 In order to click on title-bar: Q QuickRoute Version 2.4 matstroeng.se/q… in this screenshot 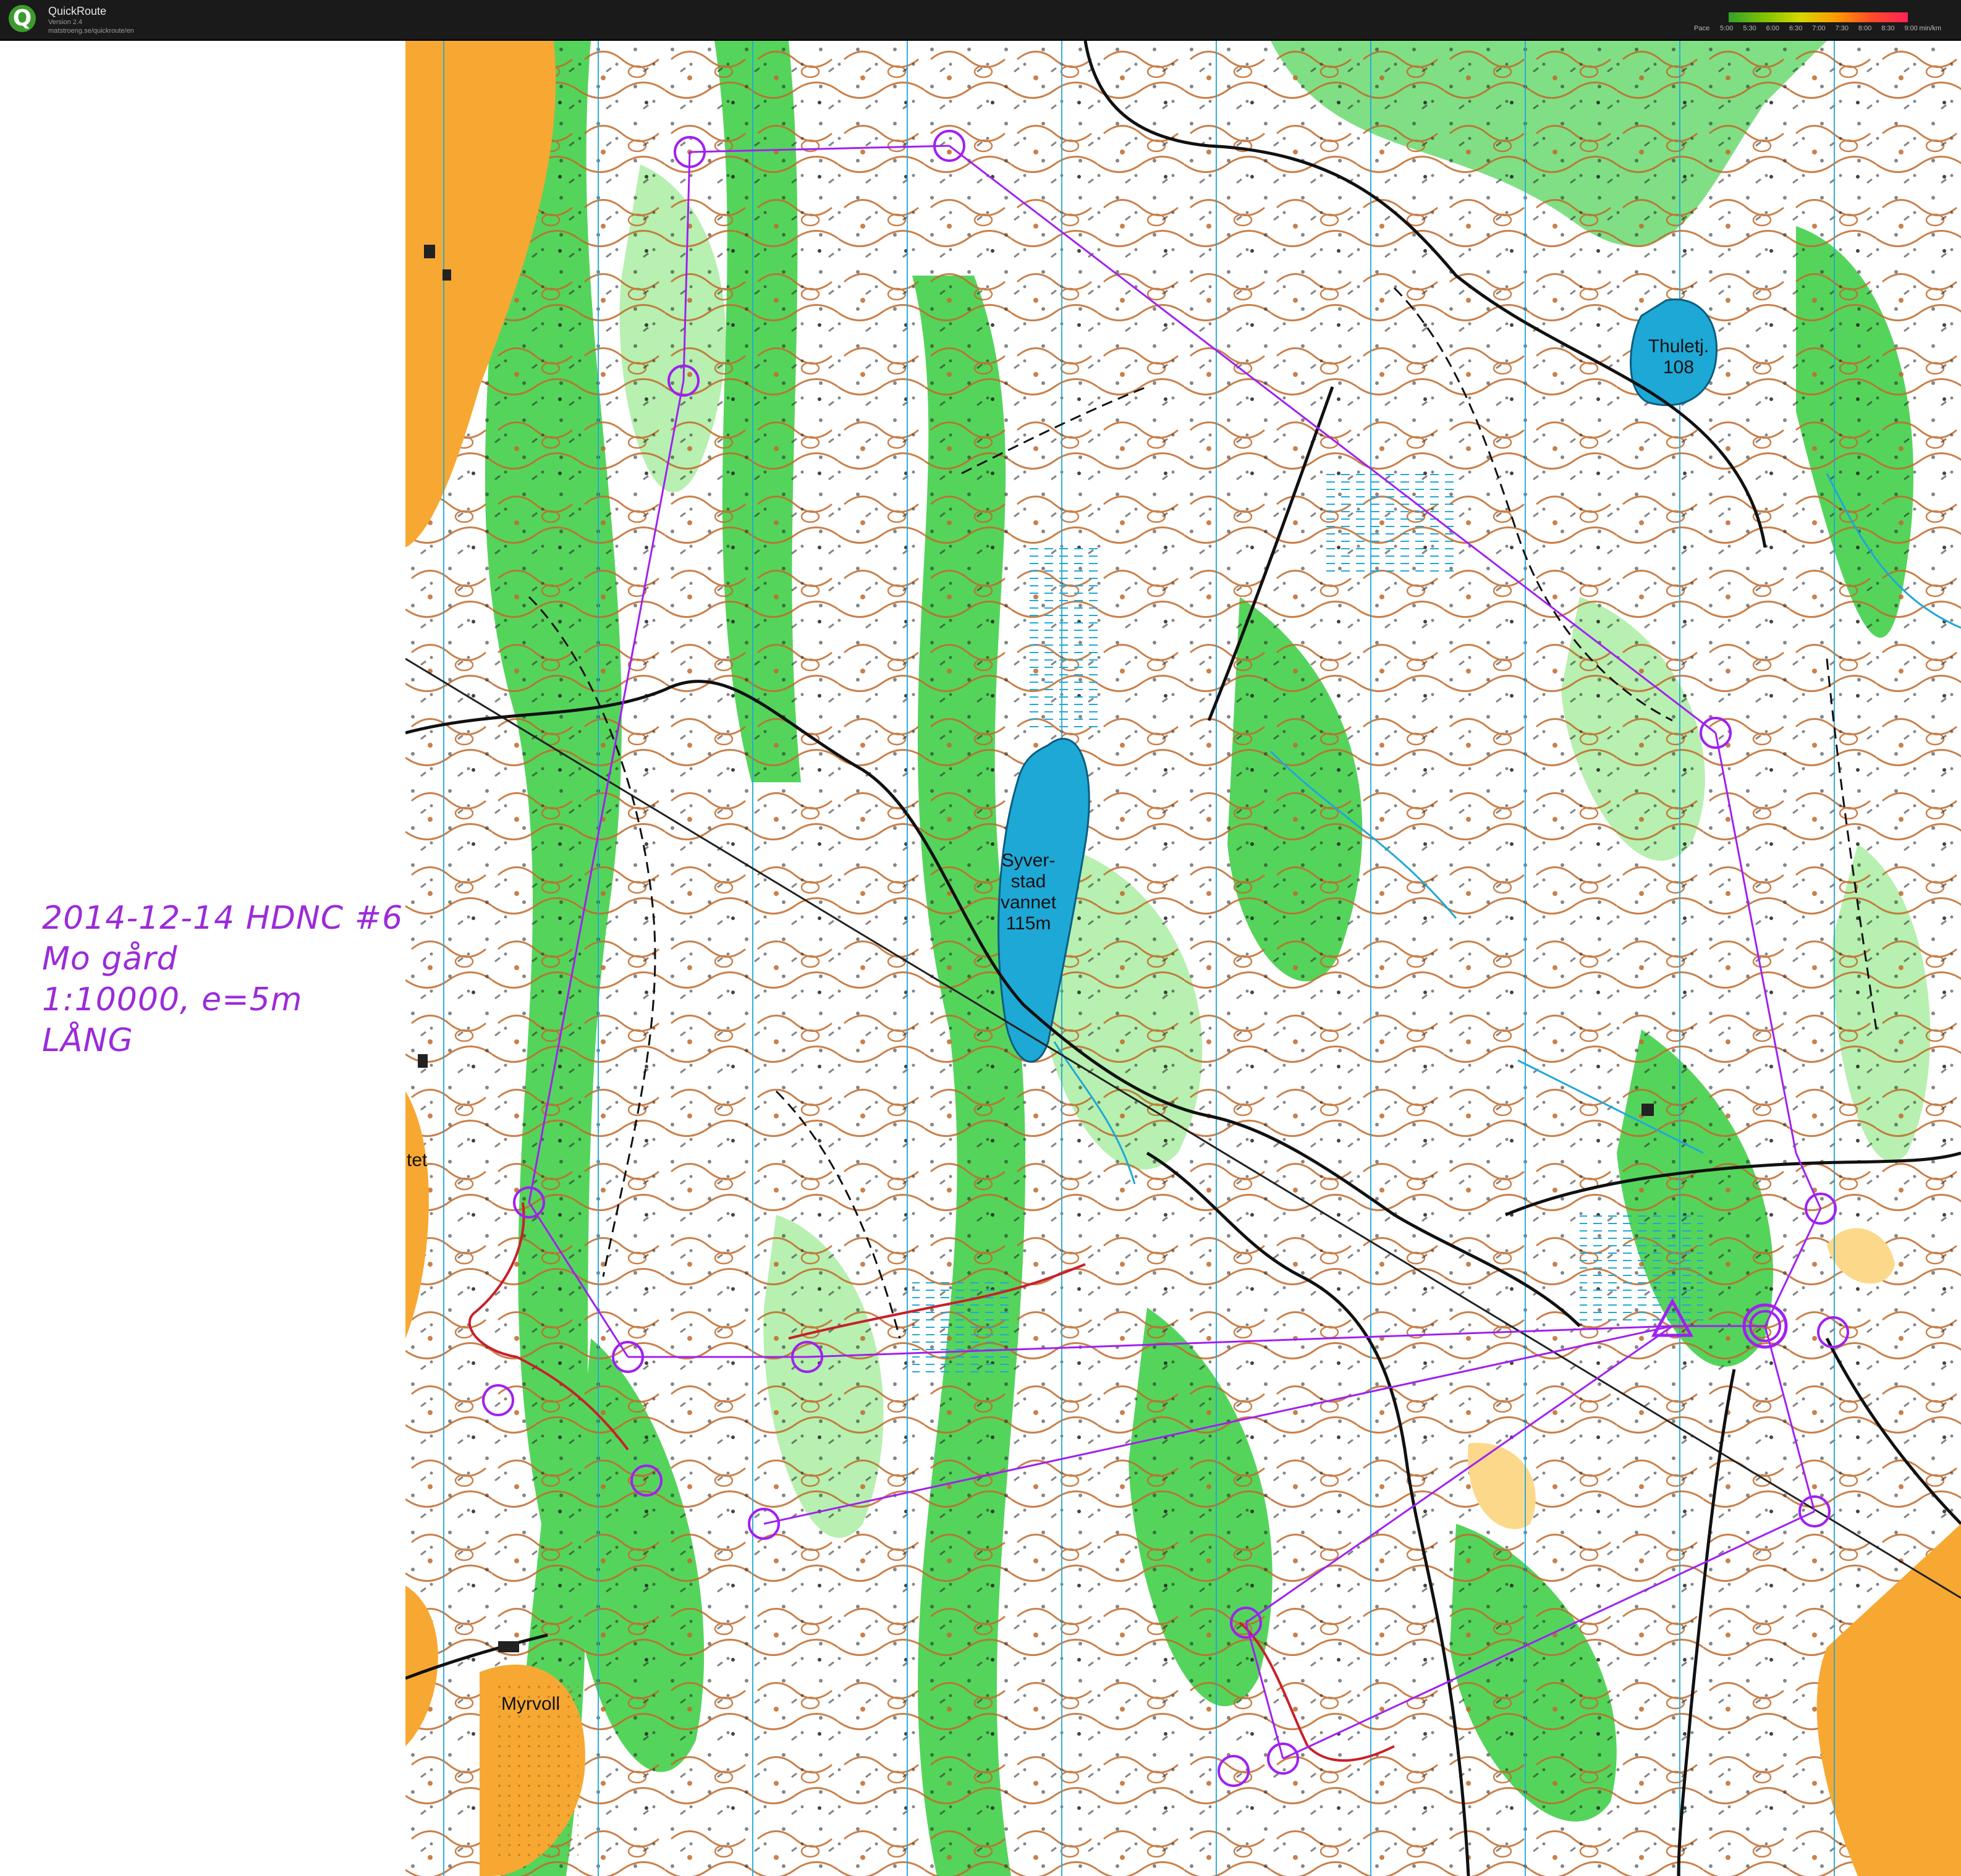, I will do `click(980, 20)`.